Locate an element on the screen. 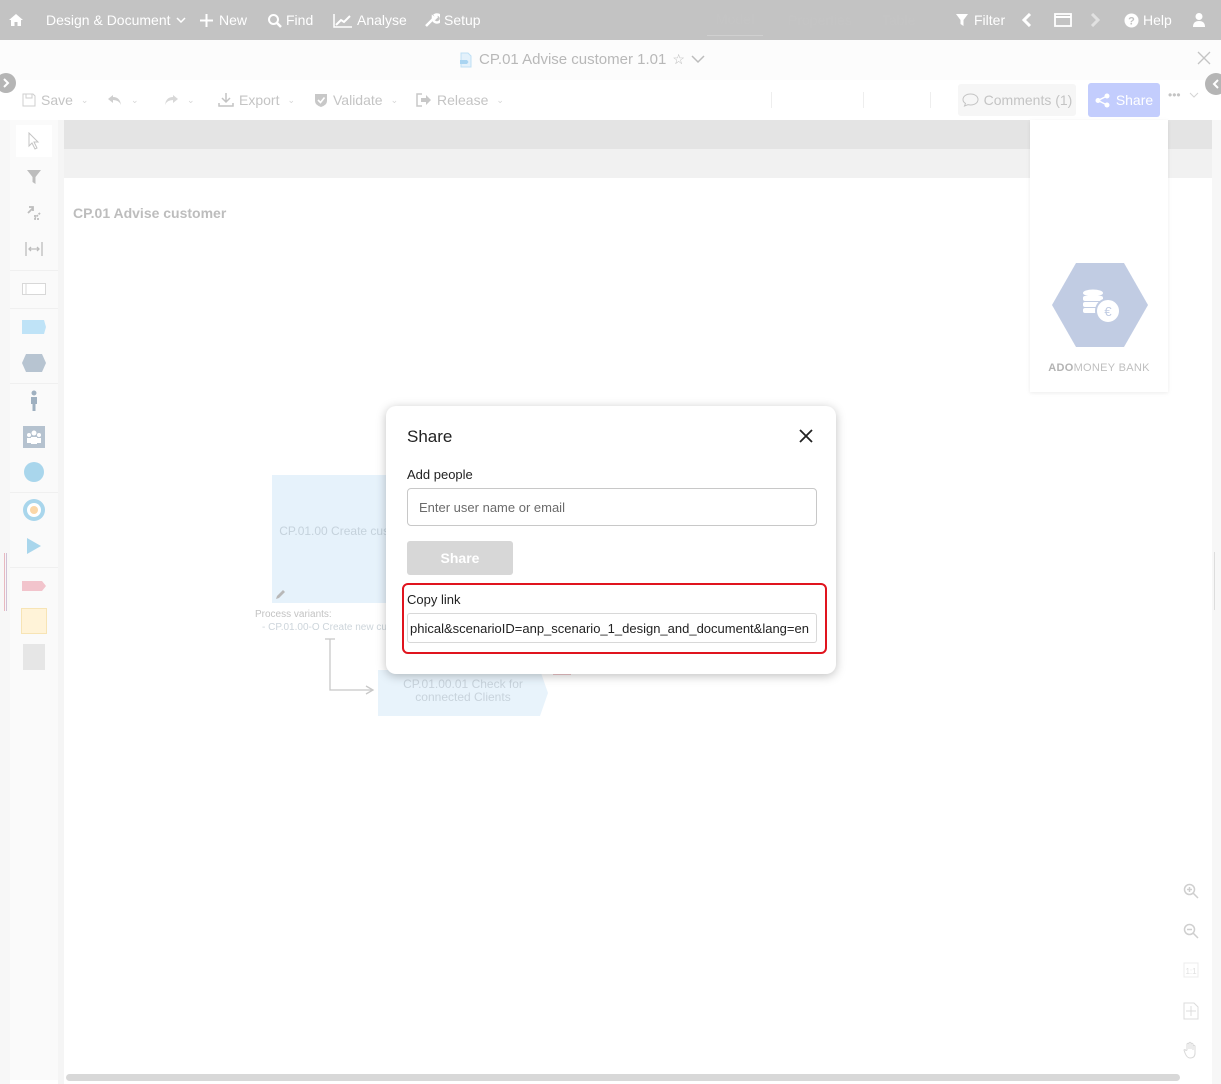  redo-icon is located at coordinates (171, 100).